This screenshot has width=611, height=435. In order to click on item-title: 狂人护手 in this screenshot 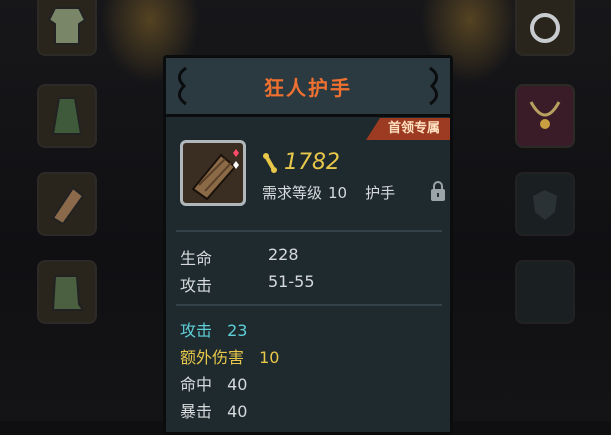, I will do `click(308, 88)`.